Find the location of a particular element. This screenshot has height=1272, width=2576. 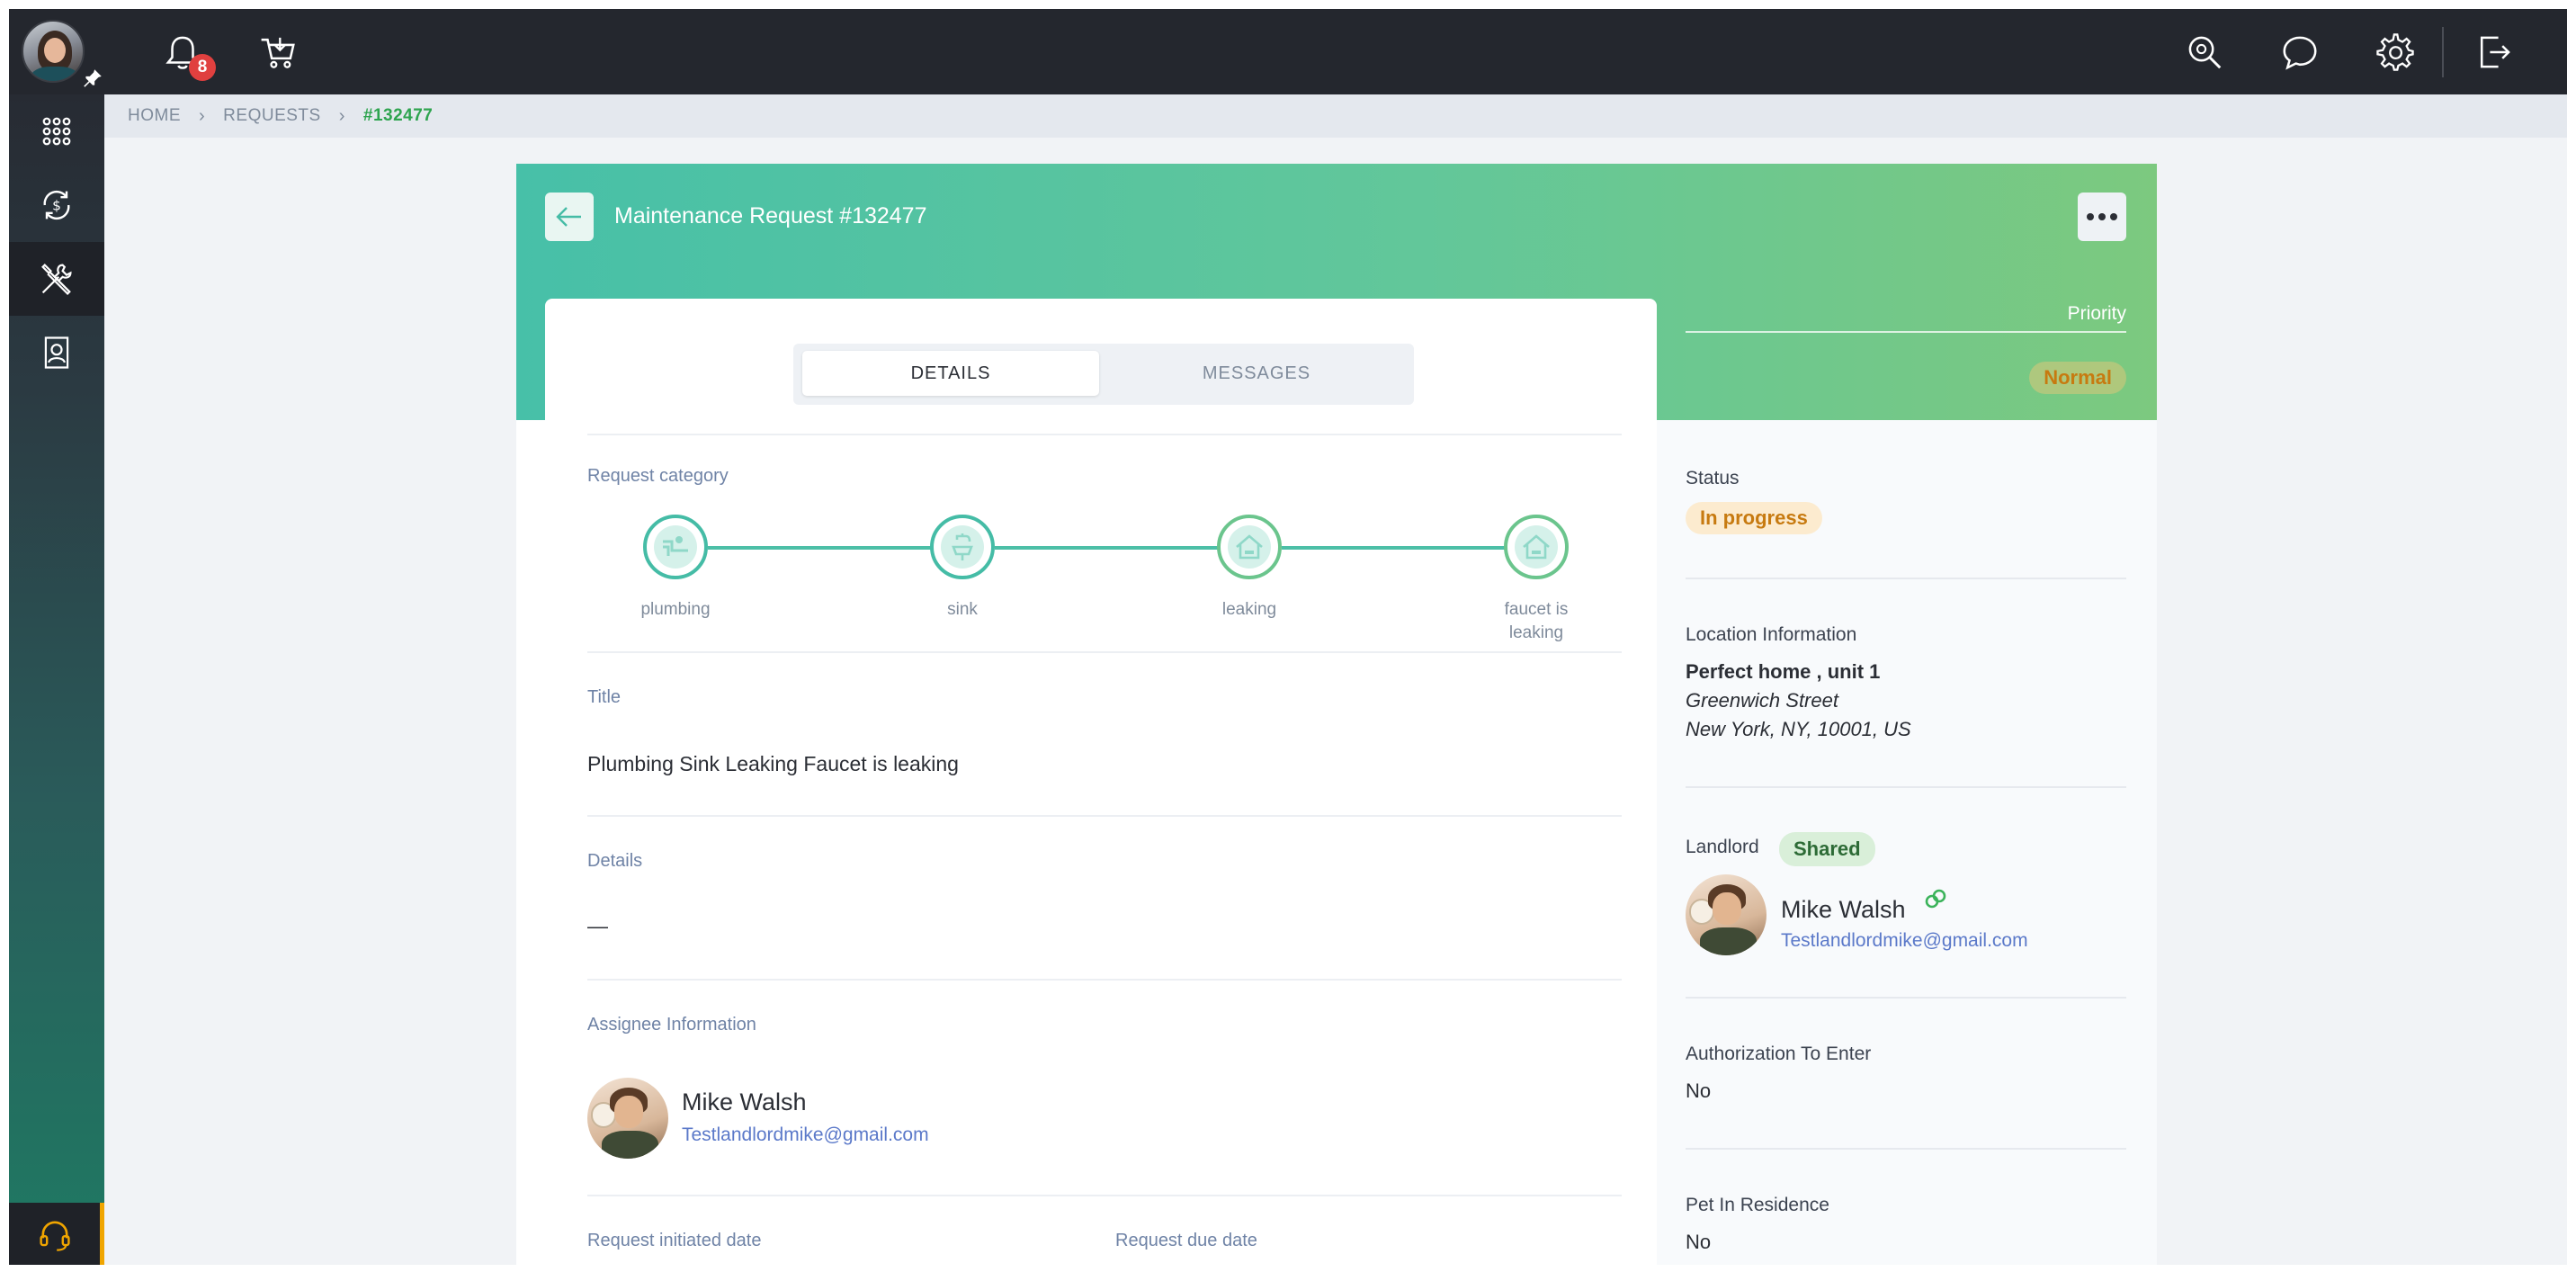

category-label: sink is located at coordinates (963, 609).